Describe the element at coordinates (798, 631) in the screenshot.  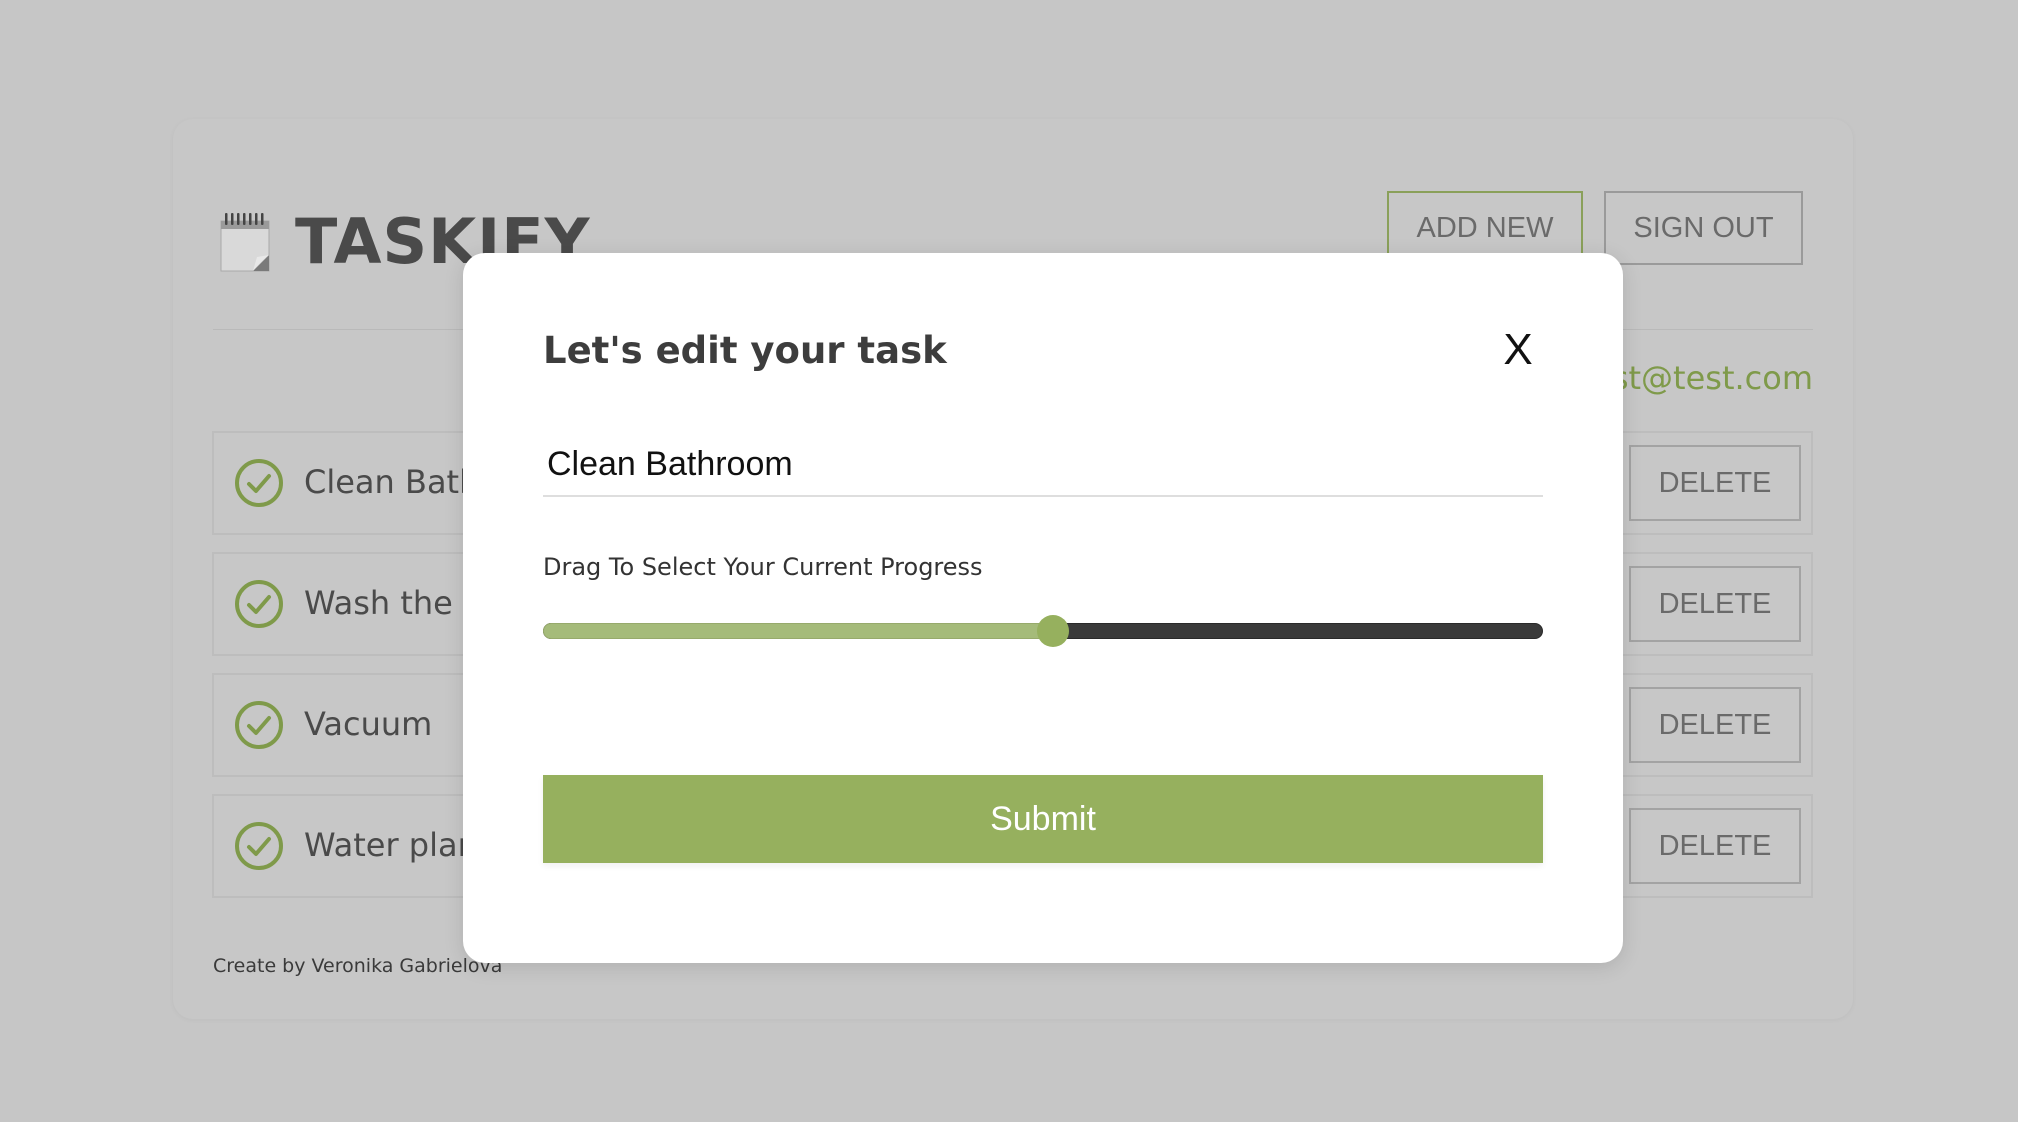
I see `slider-fill` at that location.